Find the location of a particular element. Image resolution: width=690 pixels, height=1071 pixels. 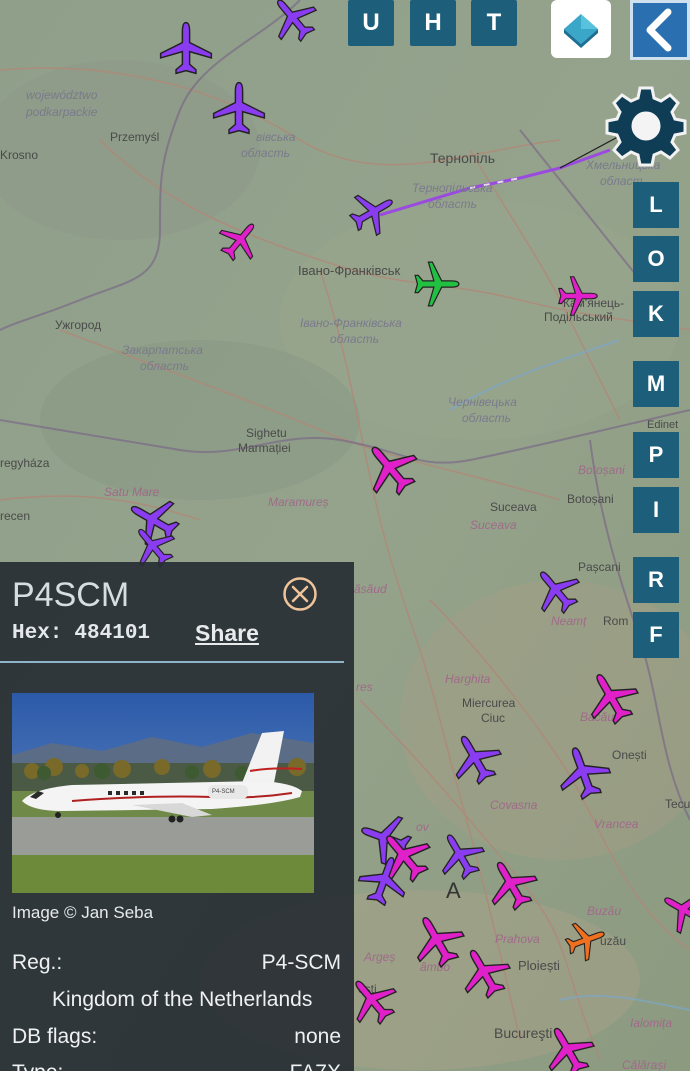

u-button: U is located at coordinates (371, 23).